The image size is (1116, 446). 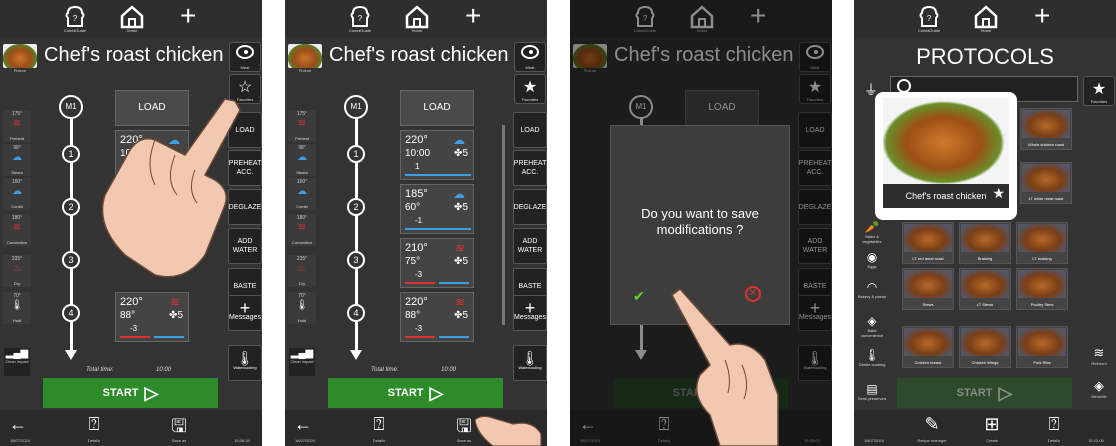 I want to click on hold-icon: 🌡, so click(x=17, y=305).